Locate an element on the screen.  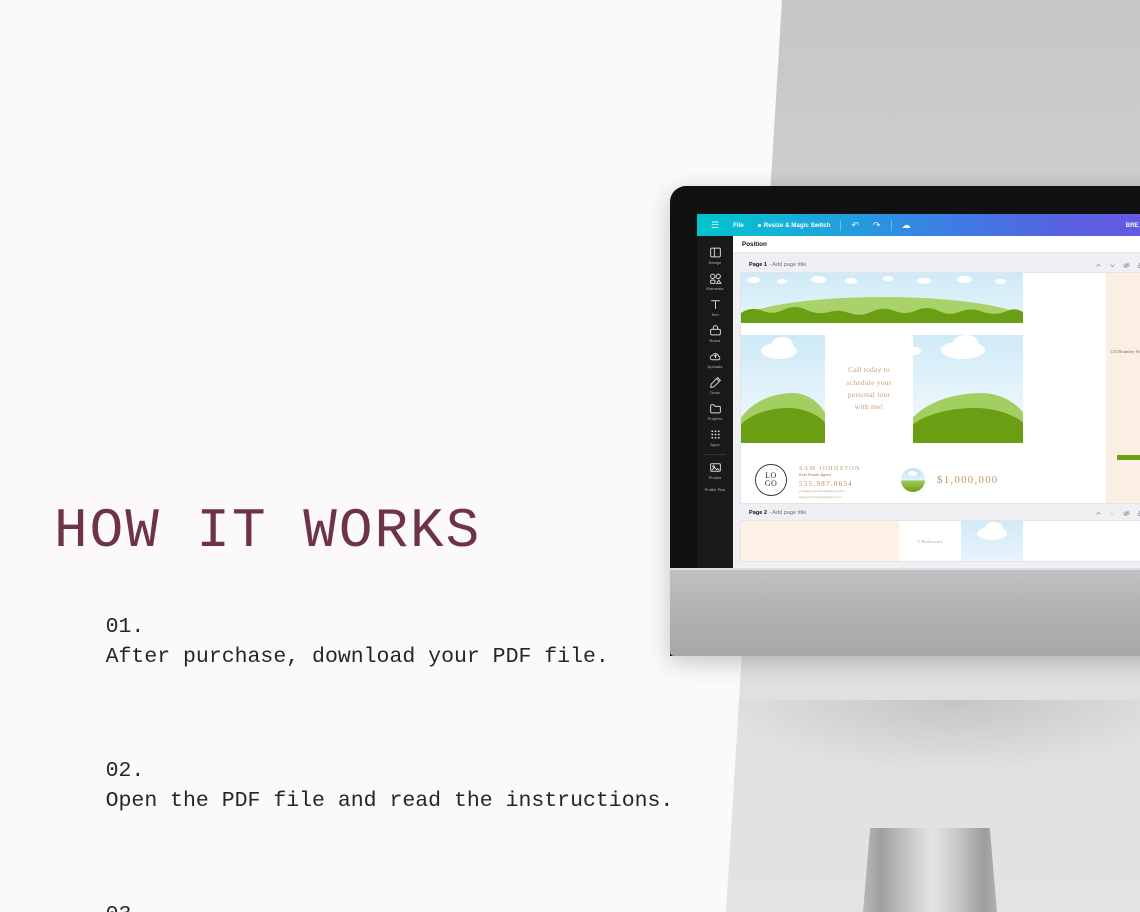
cloud-sync-icon: ☁ is located at coordinates (906, 224).